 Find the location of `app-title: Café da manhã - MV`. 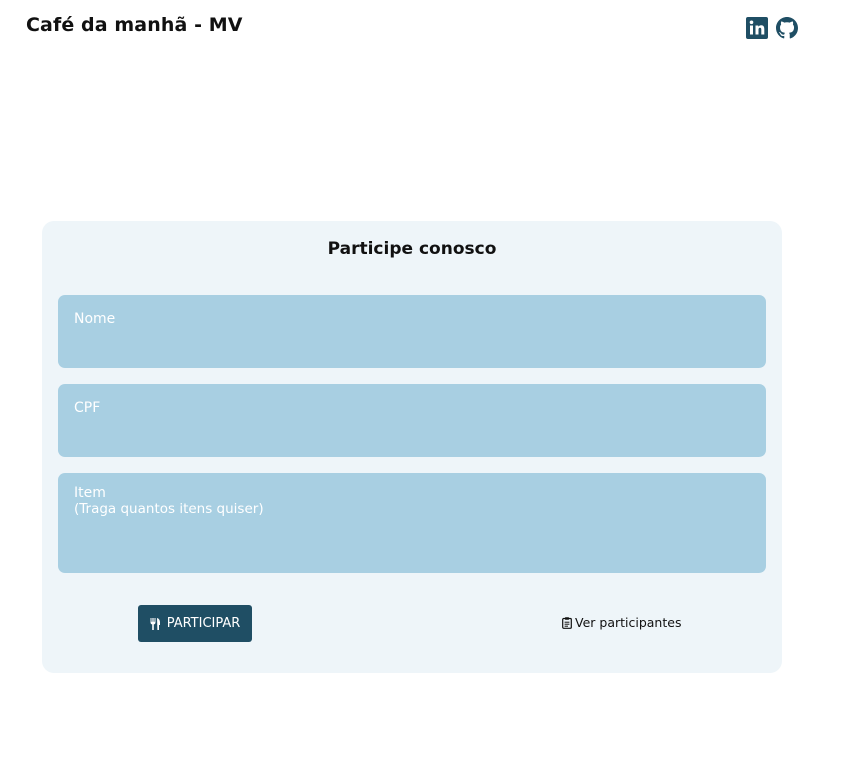

app-title: Café da manhã - MV is located at coordinates (134, 25).